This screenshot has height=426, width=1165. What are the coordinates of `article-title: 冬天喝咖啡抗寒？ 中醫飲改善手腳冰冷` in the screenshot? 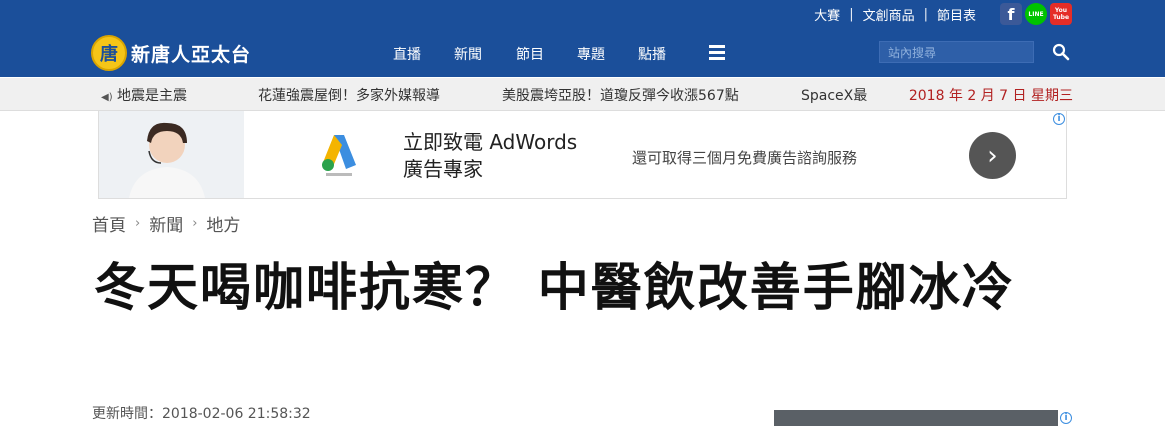 It's located at (554, 288).